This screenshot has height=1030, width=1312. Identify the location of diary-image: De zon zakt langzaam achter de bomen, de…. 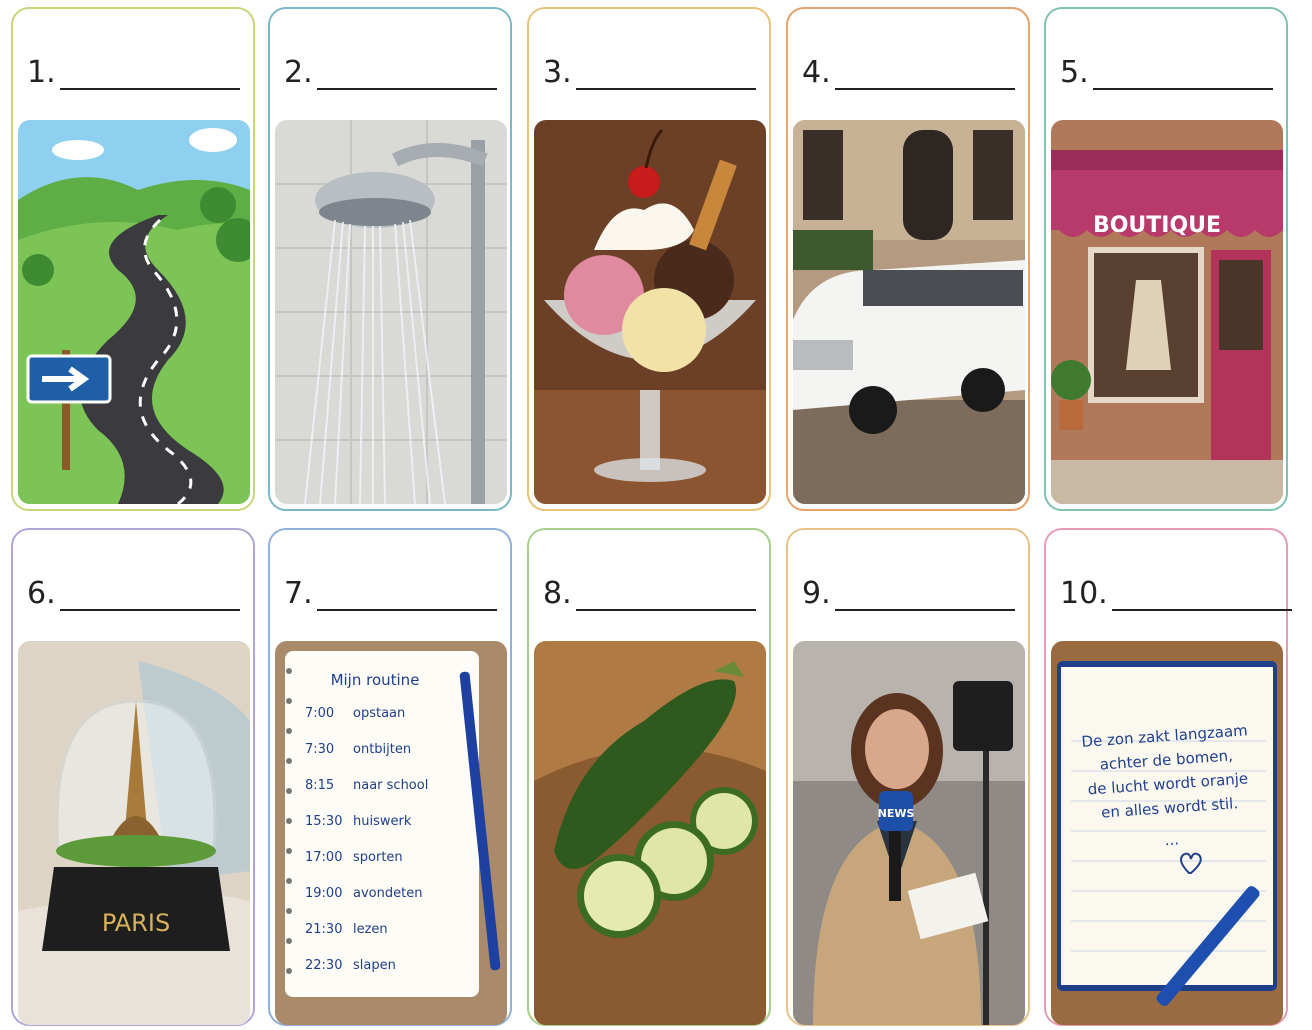
(1167, 833).